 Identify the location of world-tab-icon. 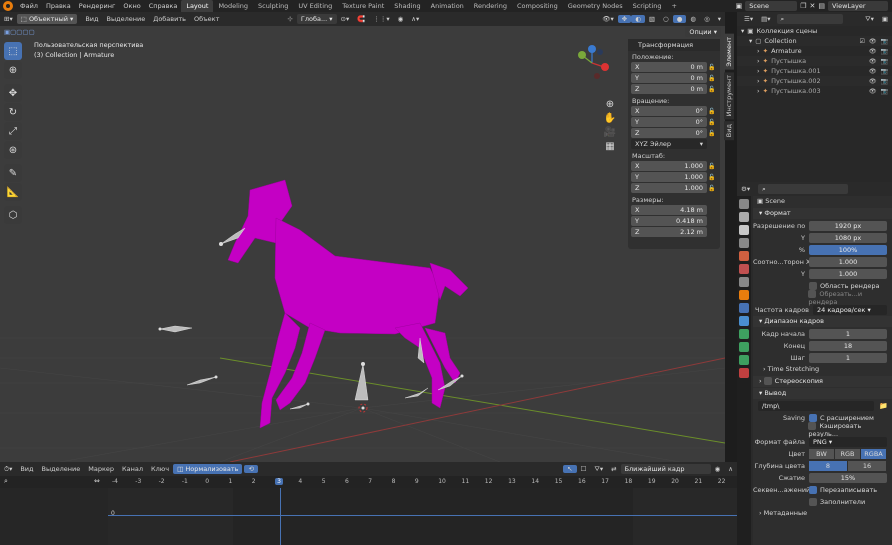
(744, 269).